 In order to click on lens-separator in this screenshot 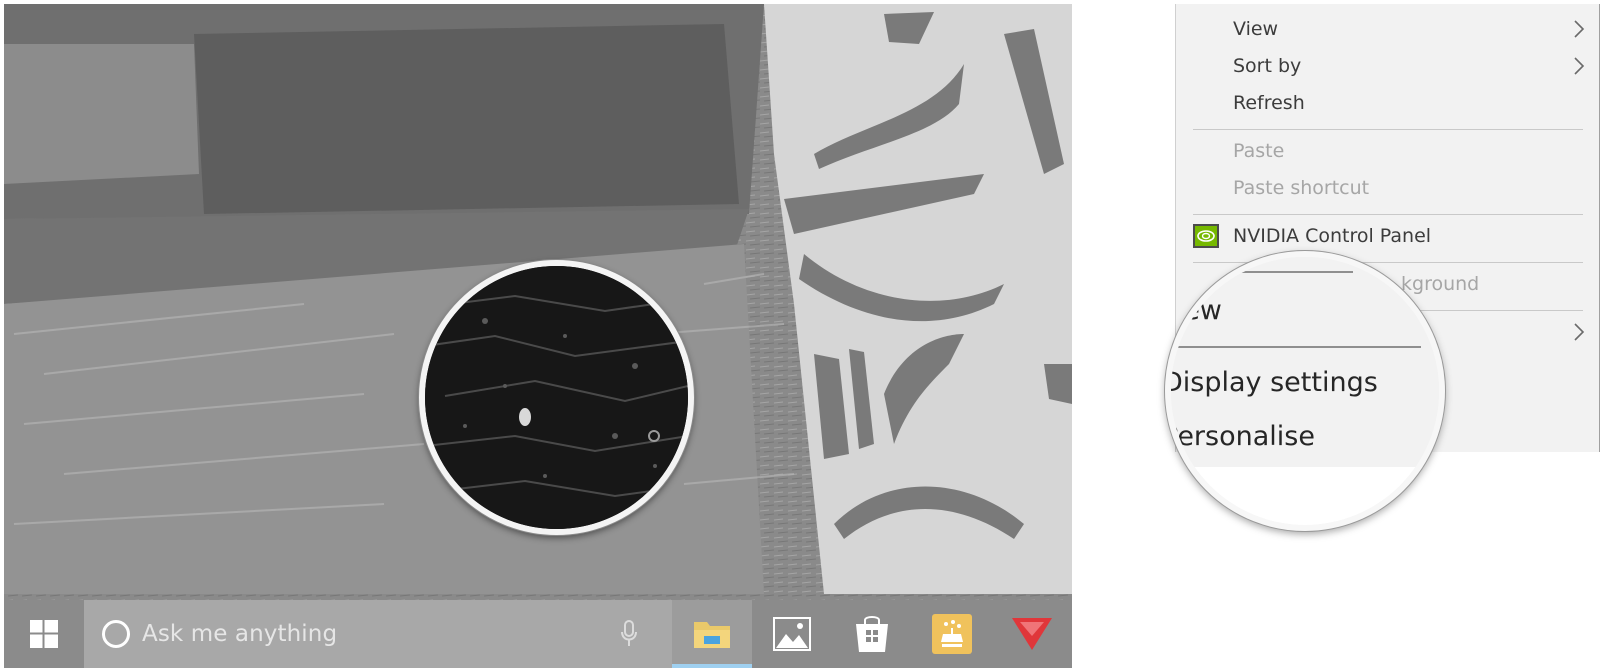, I will do `click(1296, 347)`.